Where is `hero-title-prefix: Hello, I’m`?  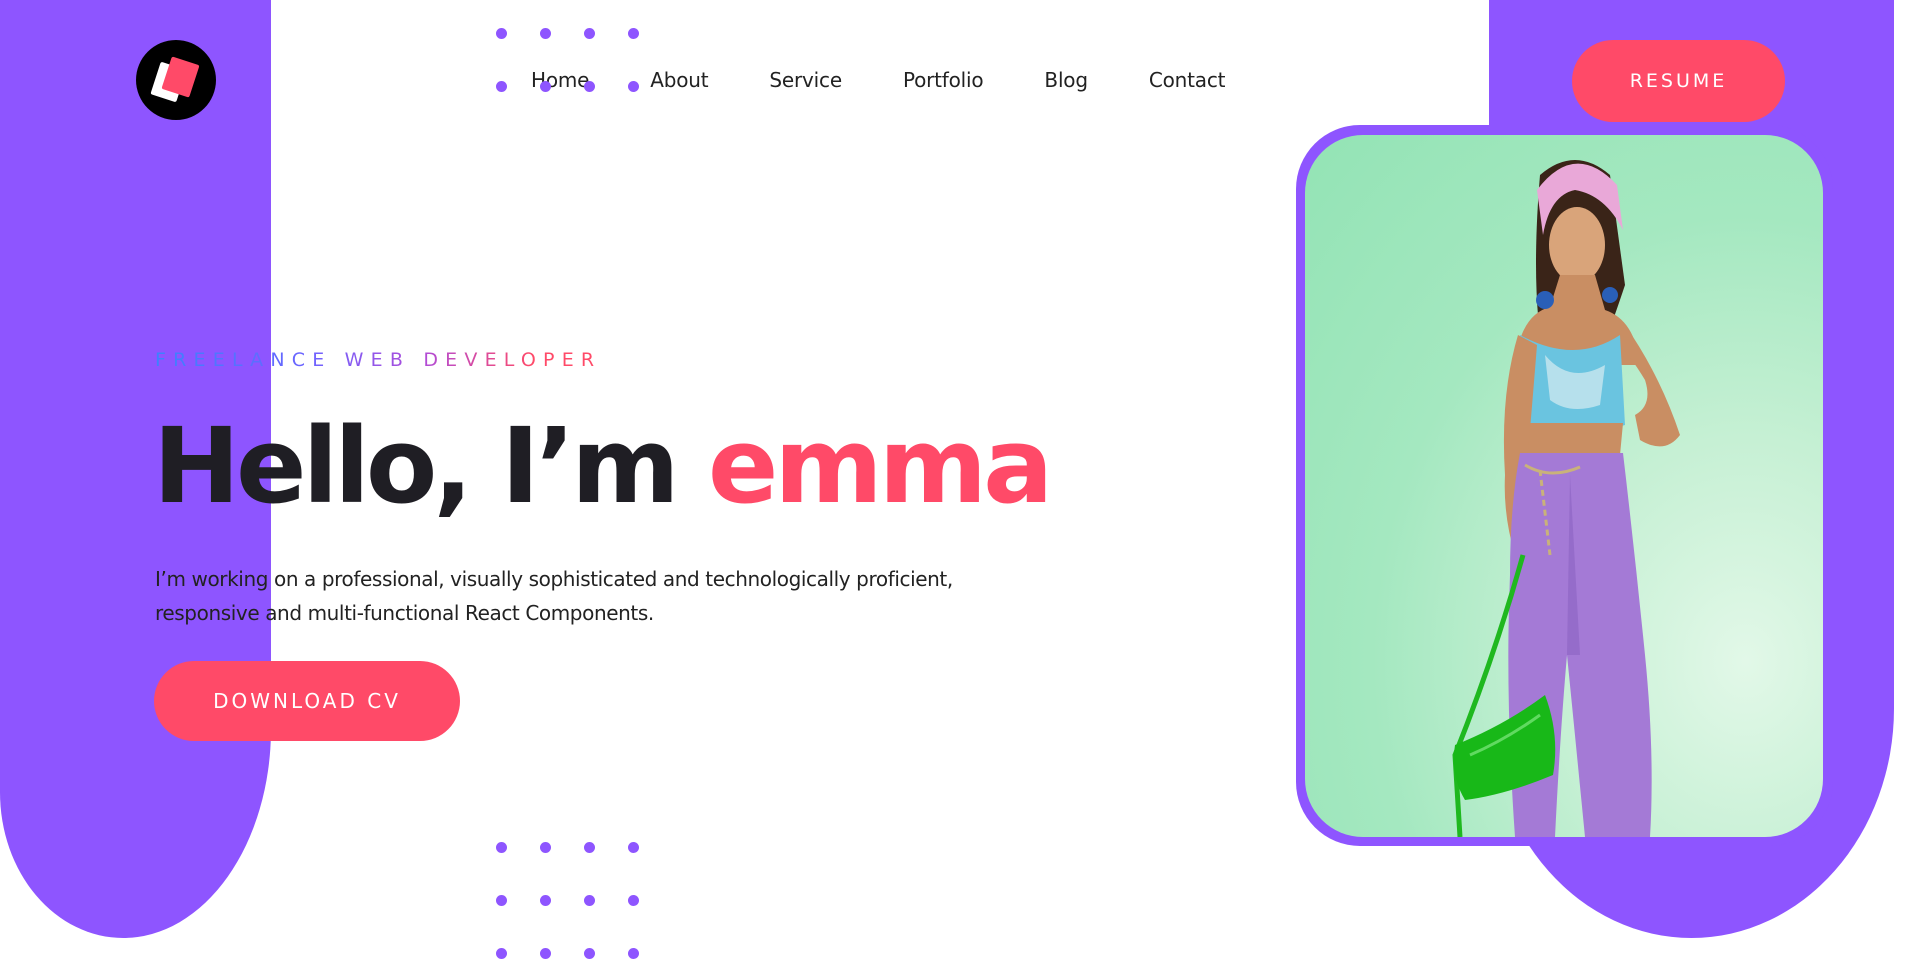 hero-title-prefix: Hello, I’m is located at coordinates (430, 466).